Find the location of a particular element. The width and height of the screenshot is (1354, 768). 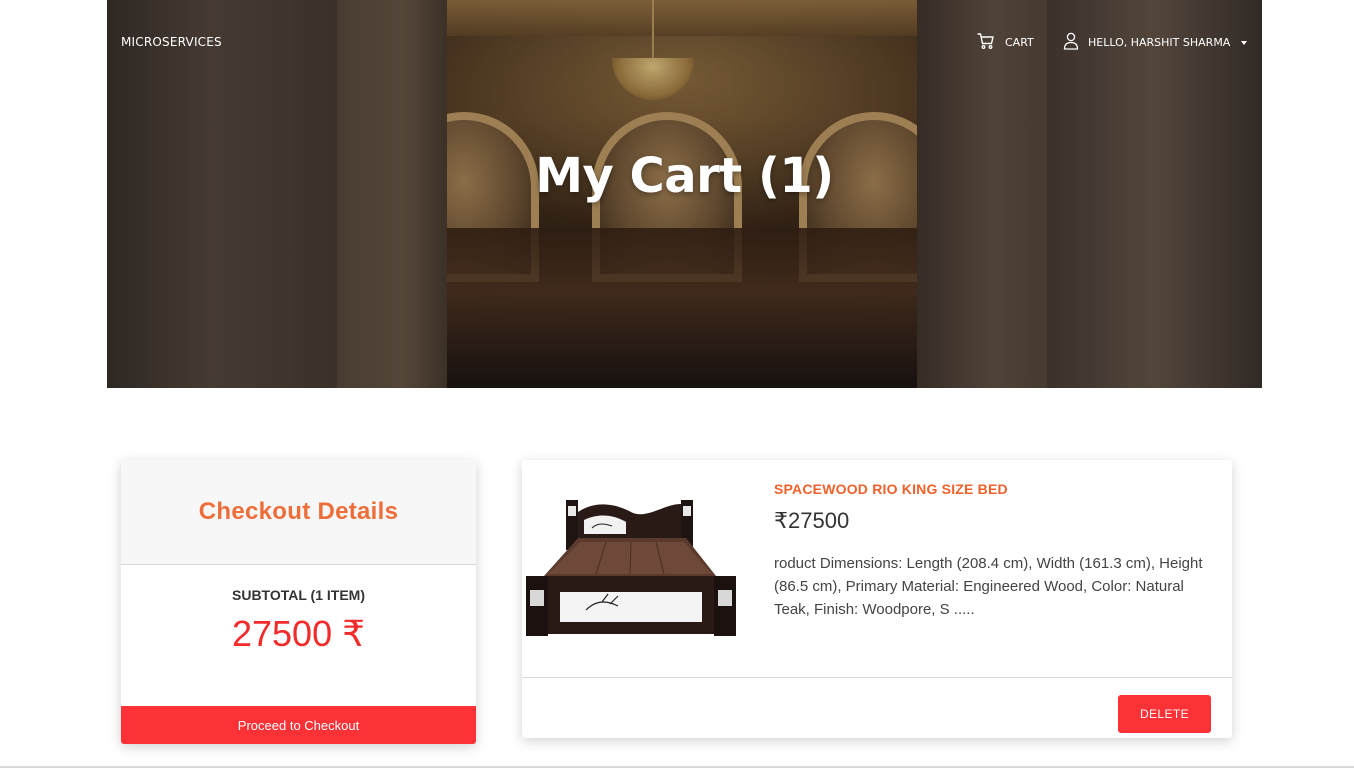

checkout-header: Checkout Details is located at coordinates (298, 512).